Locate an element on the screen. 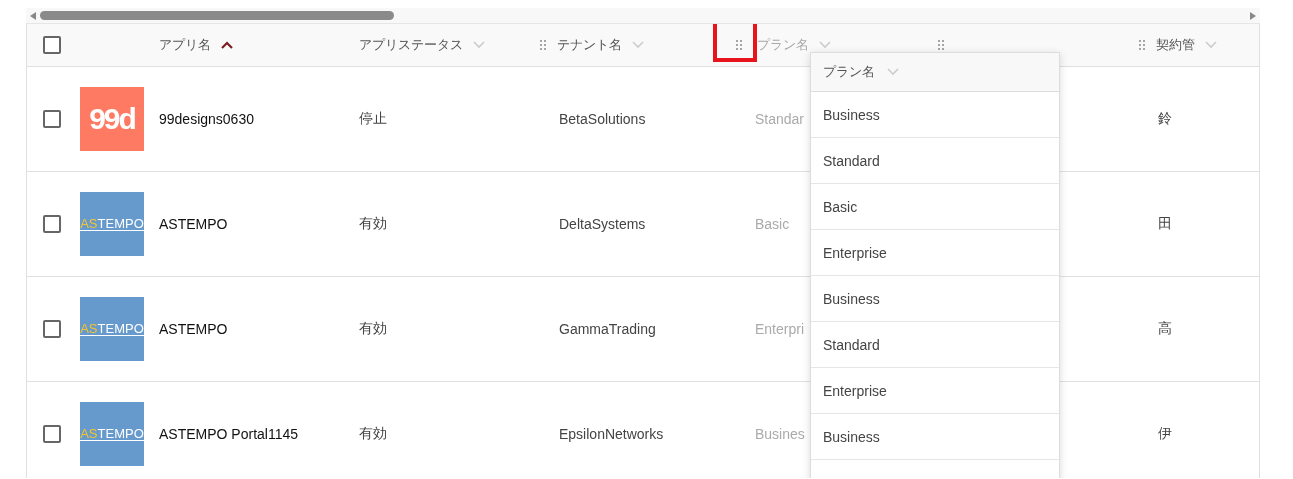 The image size is (1293, 479). plan-item: Basic is located at coordinates (935, 207).